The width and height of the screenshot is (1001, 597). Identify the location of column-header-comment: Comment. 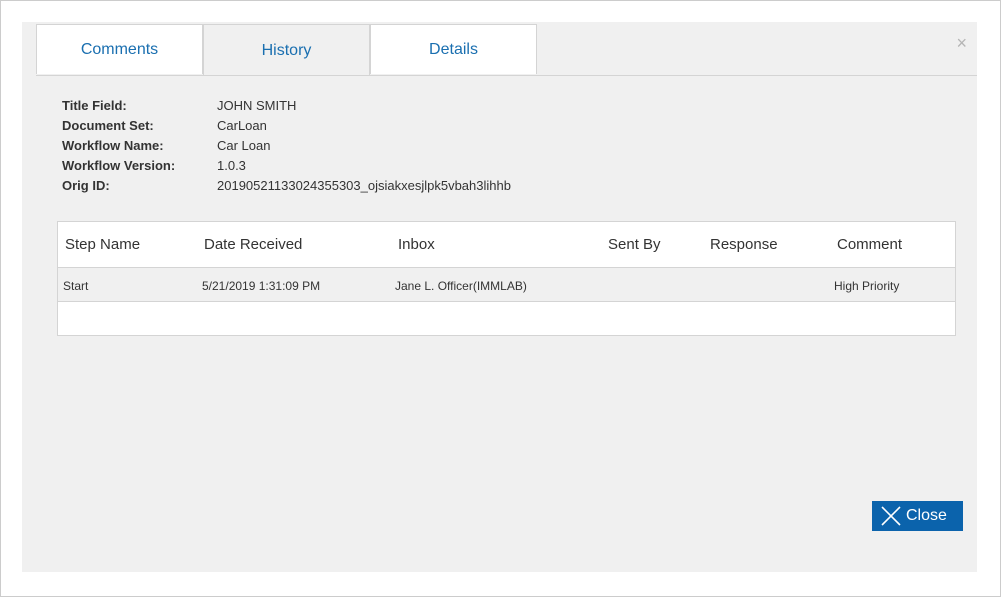
(869, 244).